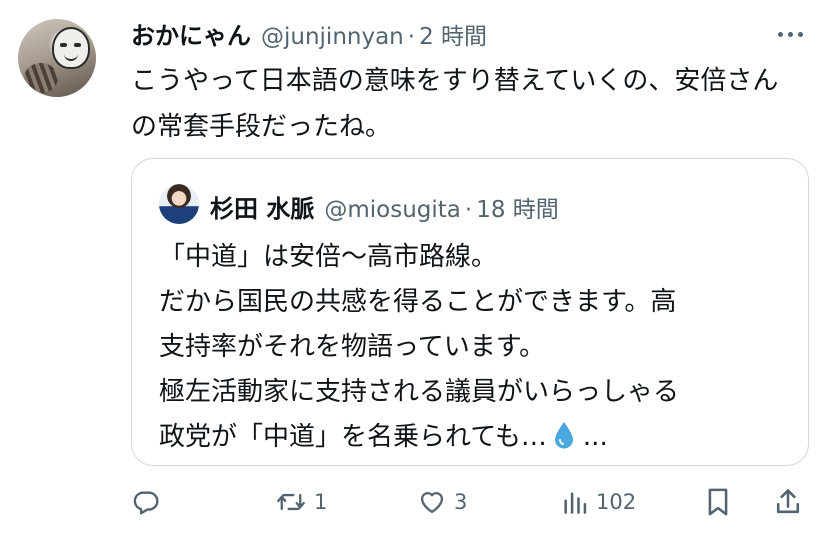 The image size is (828, 540). Describe the element at coordinates (616, 502) in the screenshot. I see `views-count: 102` at that location.